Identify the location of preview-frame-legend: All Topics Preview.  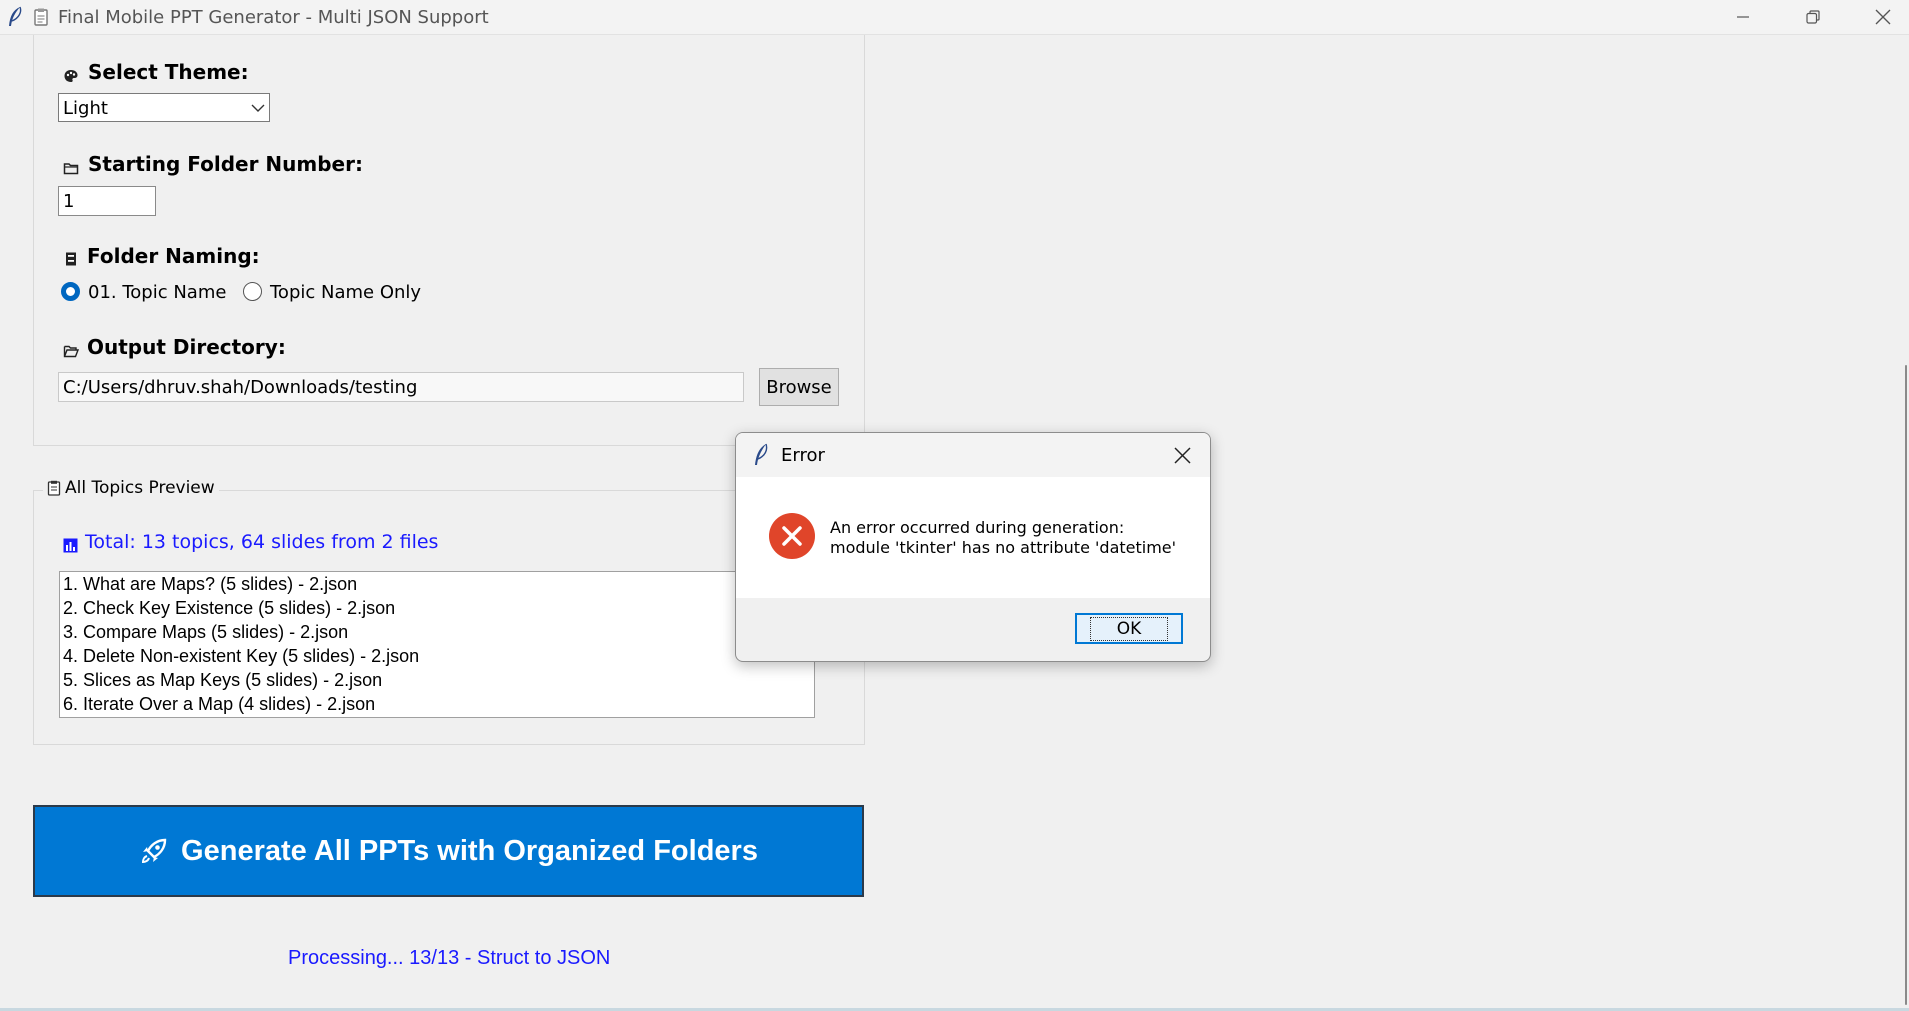
(131, 488).